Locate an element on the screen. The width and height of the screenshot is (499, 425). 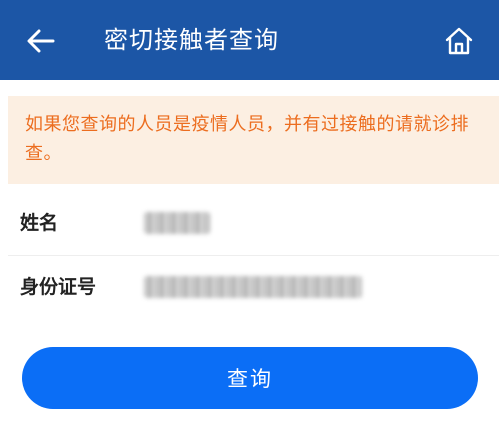
id-number-field is located at coordinates (255, 287).